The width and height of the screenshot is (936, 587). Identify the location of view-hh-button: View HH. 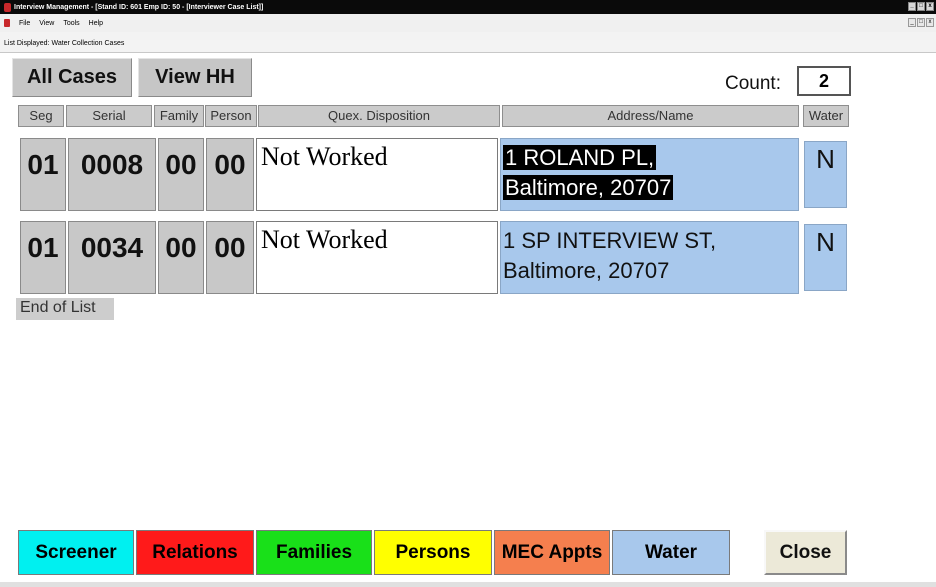
(195, 77).